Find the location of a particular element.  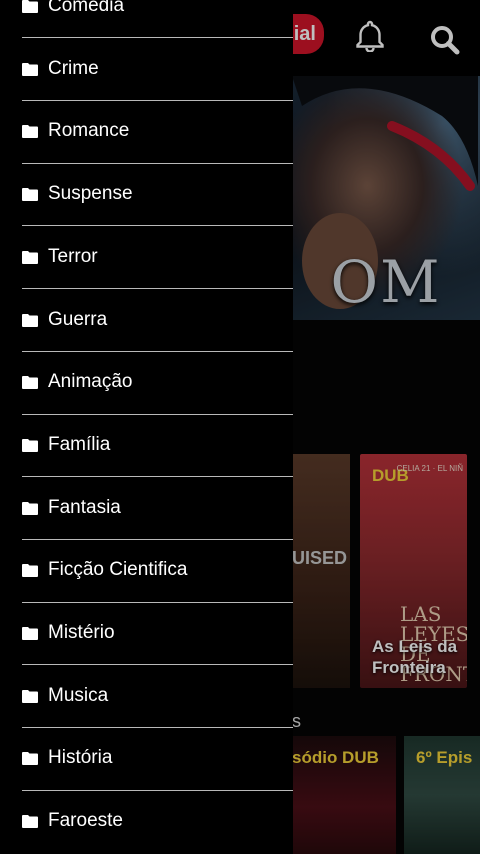

drawer-item-label: Mistério is located at coordinates (81, 632).